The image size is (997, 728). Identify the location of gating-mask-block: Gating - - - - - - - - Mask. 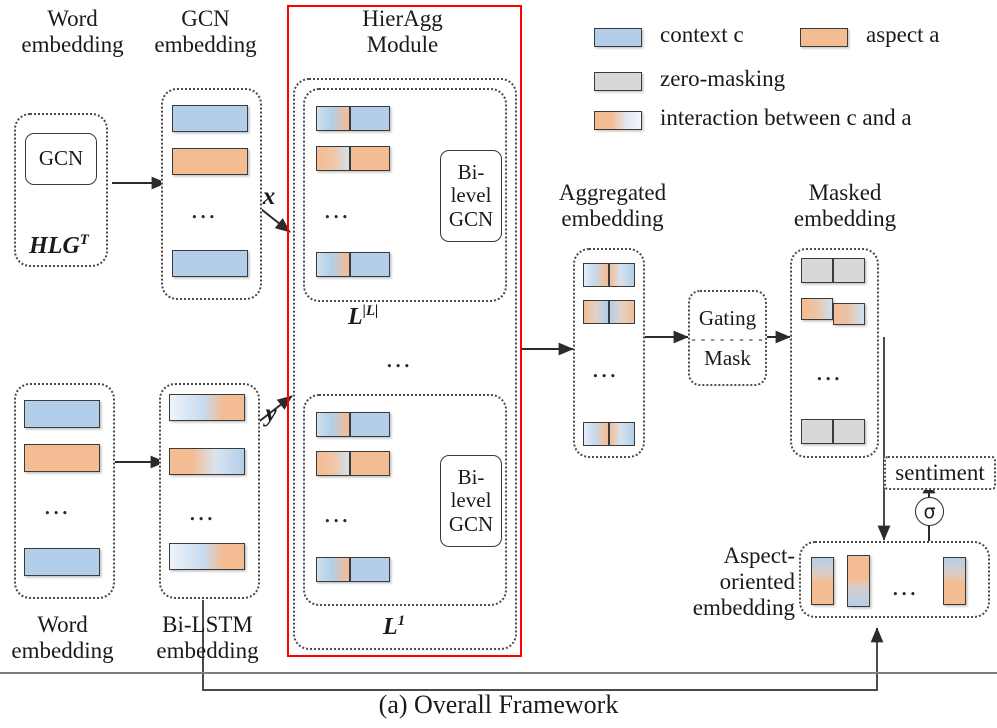
(727, 338).